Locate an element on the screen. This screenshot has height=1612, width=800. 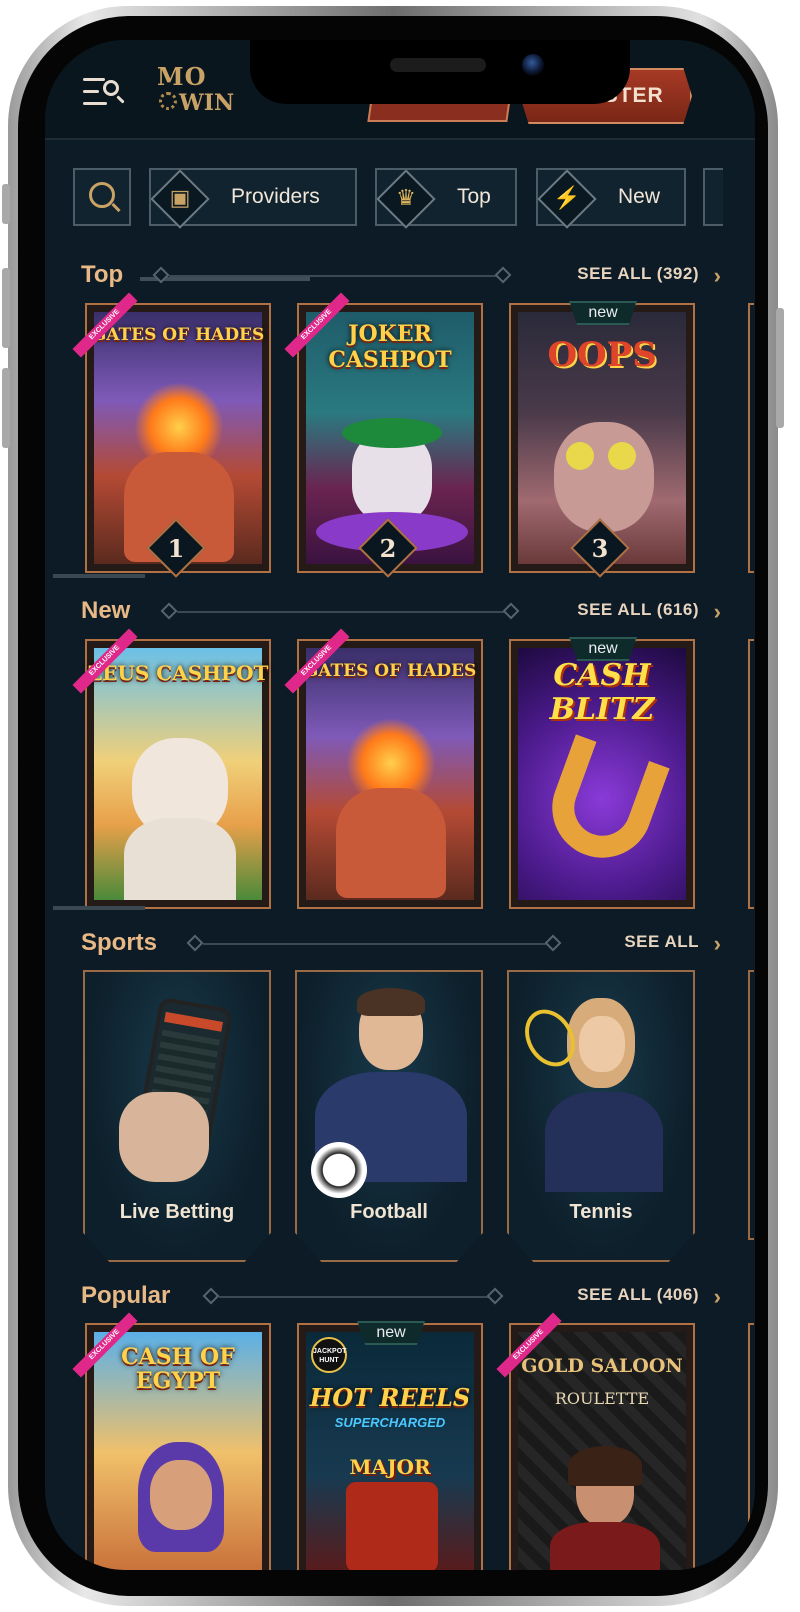
sport-label: Live Betting is located at coordinates (177, 1212).